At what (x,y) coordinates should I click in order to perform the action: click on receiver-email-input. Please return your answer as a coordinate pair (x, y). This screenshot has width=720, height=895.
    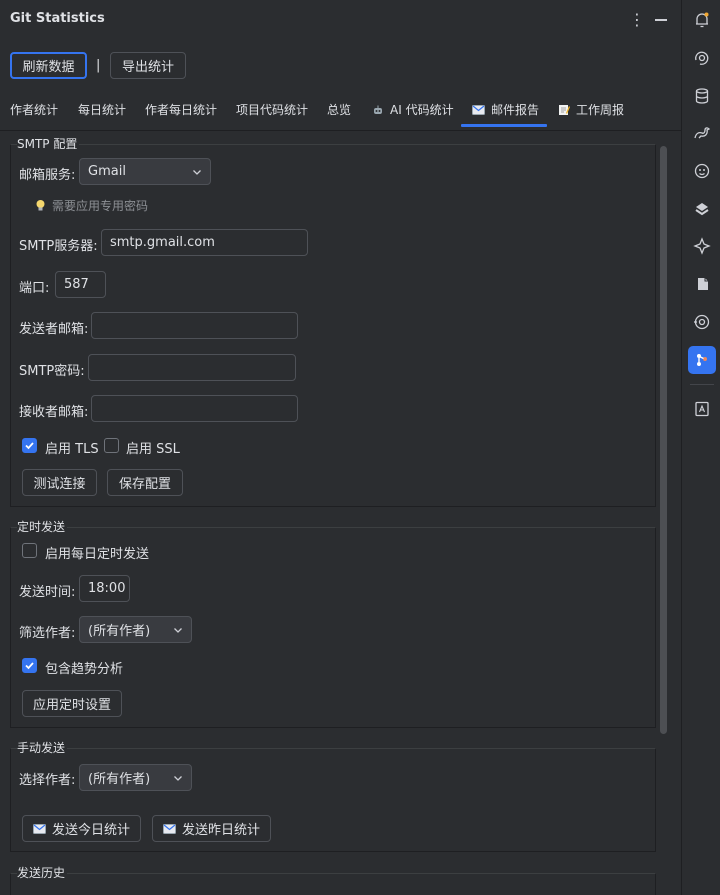
    Looking at the image, I should click on (194, 408).